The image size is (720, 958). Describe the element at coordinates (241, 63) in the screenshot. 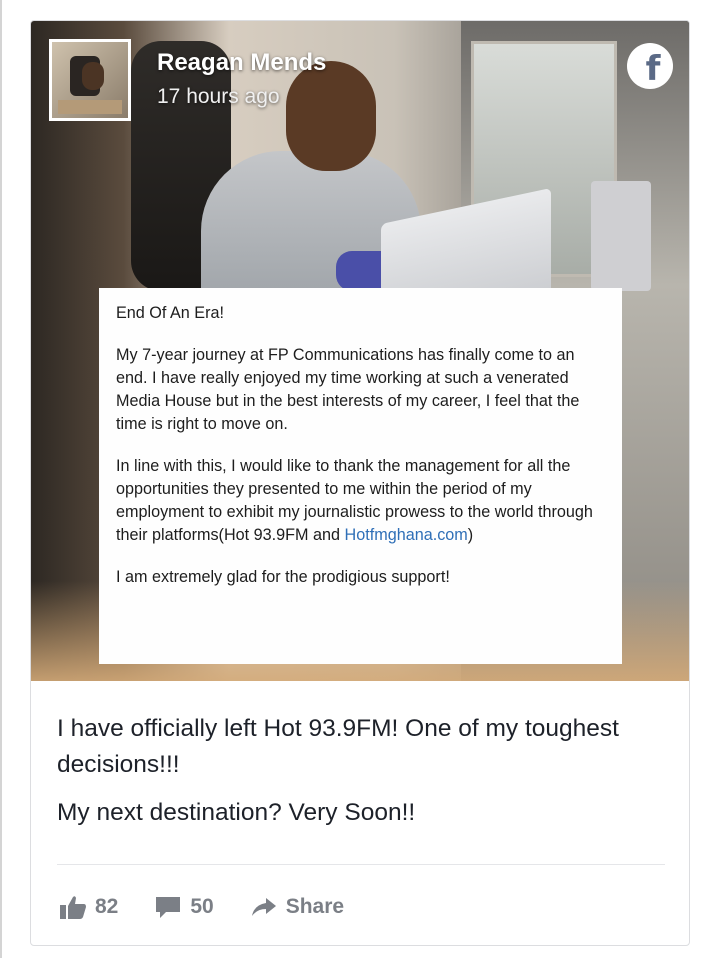

I see `author-name: Reagan Mends` at that location.